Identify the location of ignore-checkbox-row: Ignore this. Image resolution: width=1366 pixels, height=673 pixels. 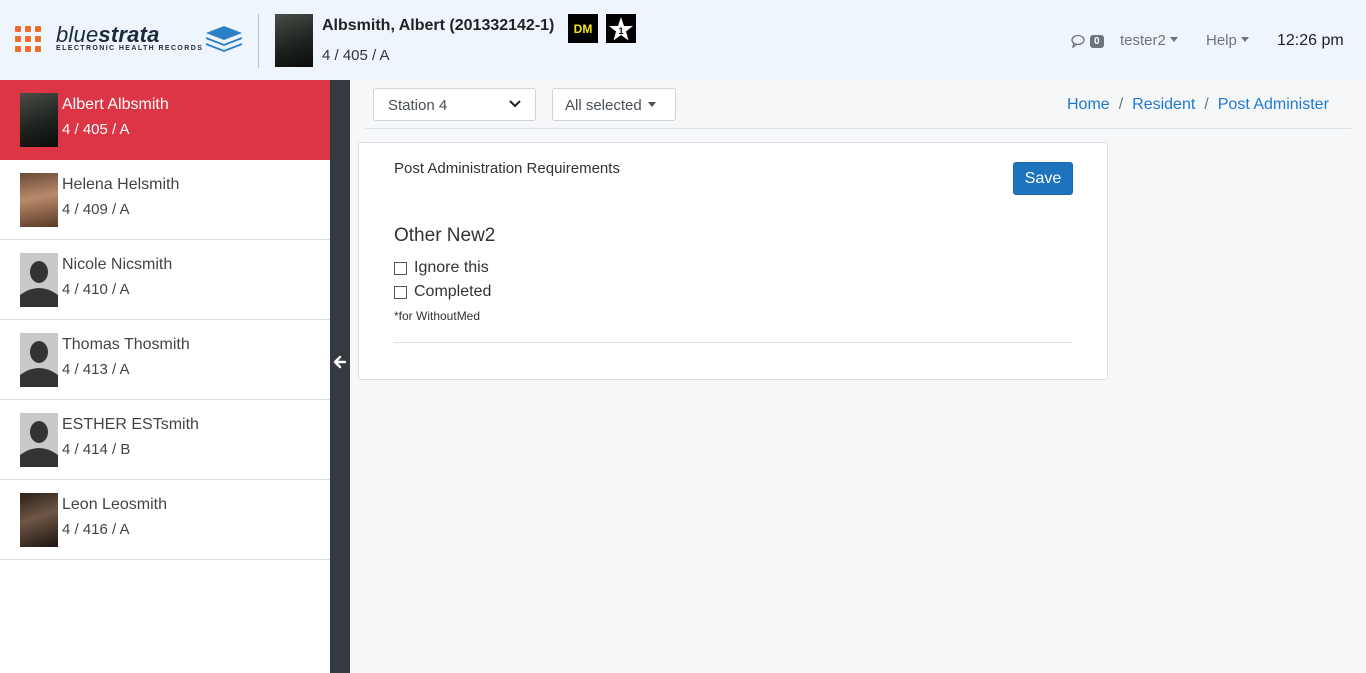
(441, 268).